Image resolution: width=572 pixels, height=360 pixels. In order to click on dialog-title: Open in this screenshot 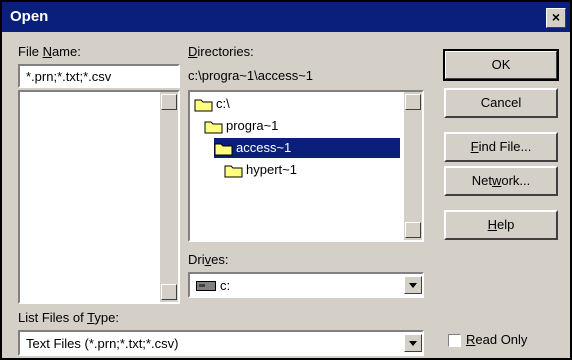, I will do `click(29, 16)`.